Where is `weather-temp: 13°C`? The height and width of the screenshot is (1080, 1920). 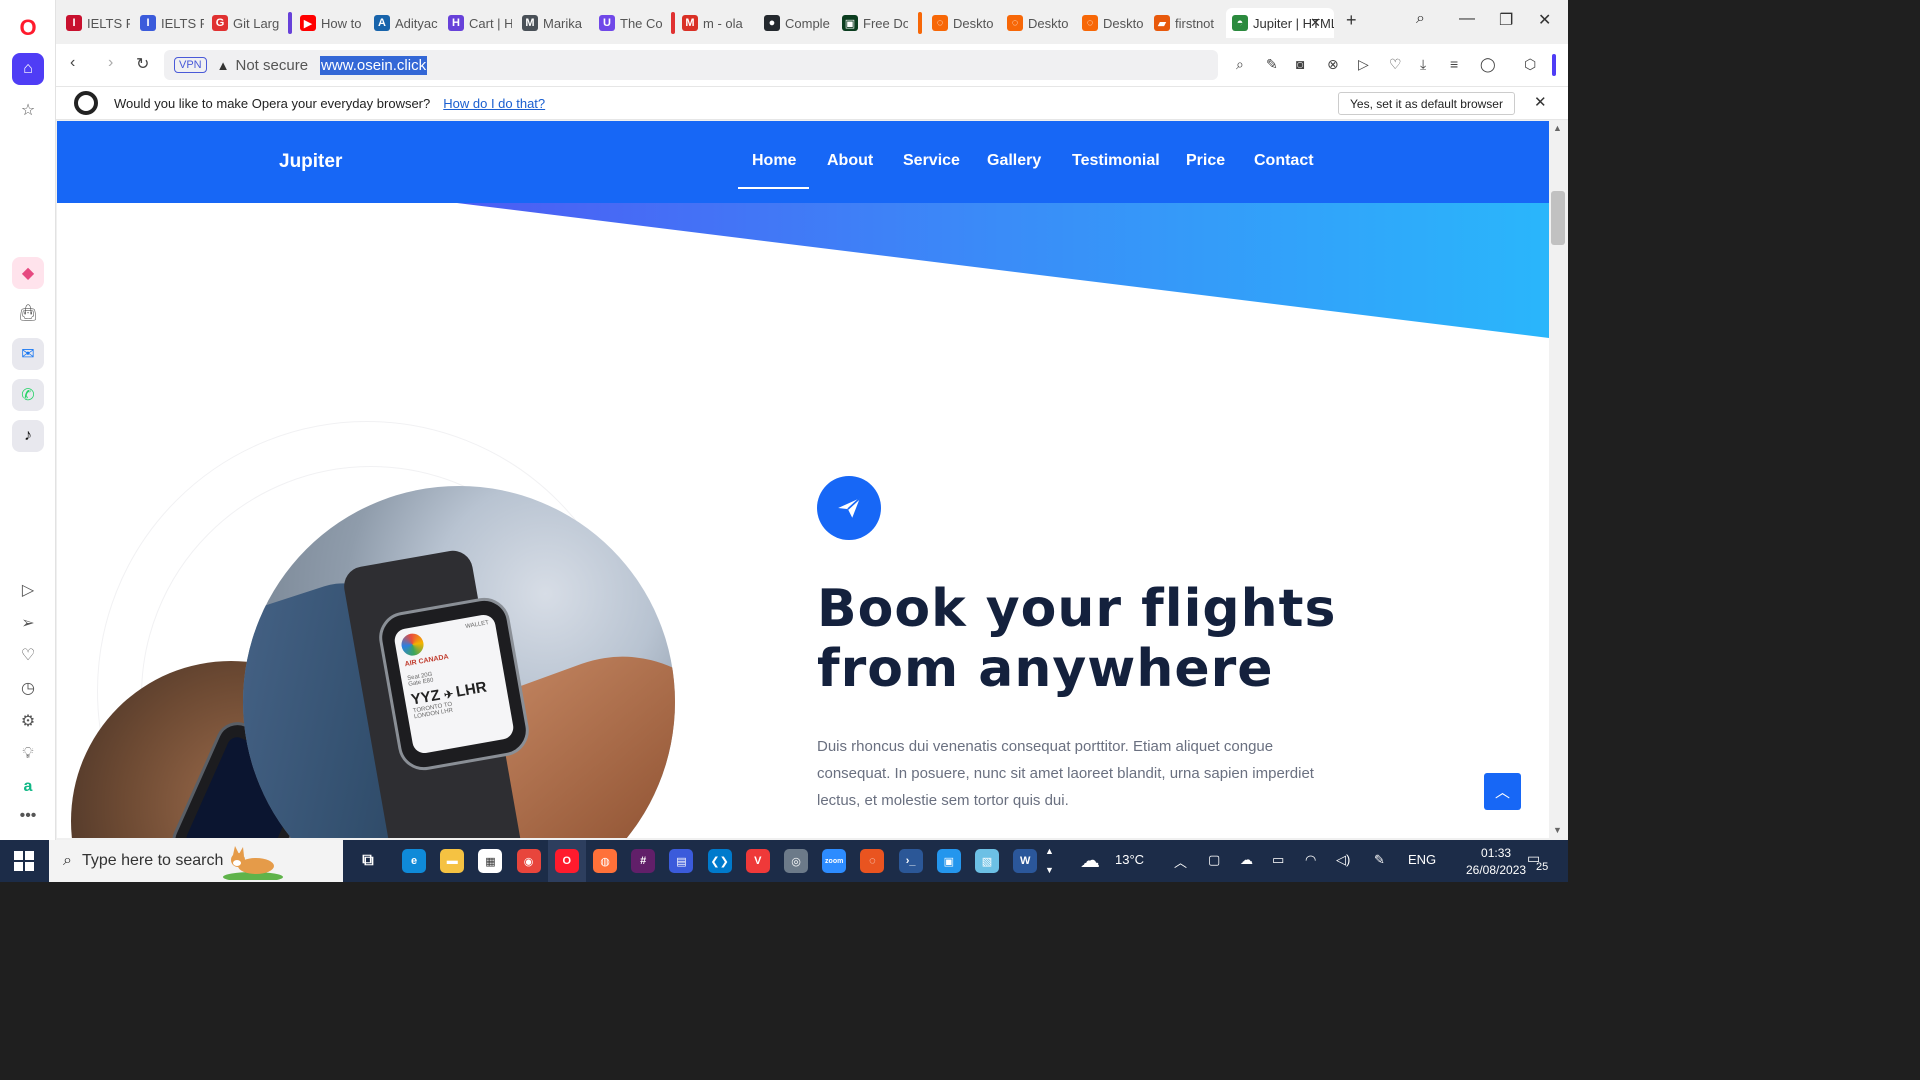 weather-temp: 13°C is located at coordinates (1129, 859).